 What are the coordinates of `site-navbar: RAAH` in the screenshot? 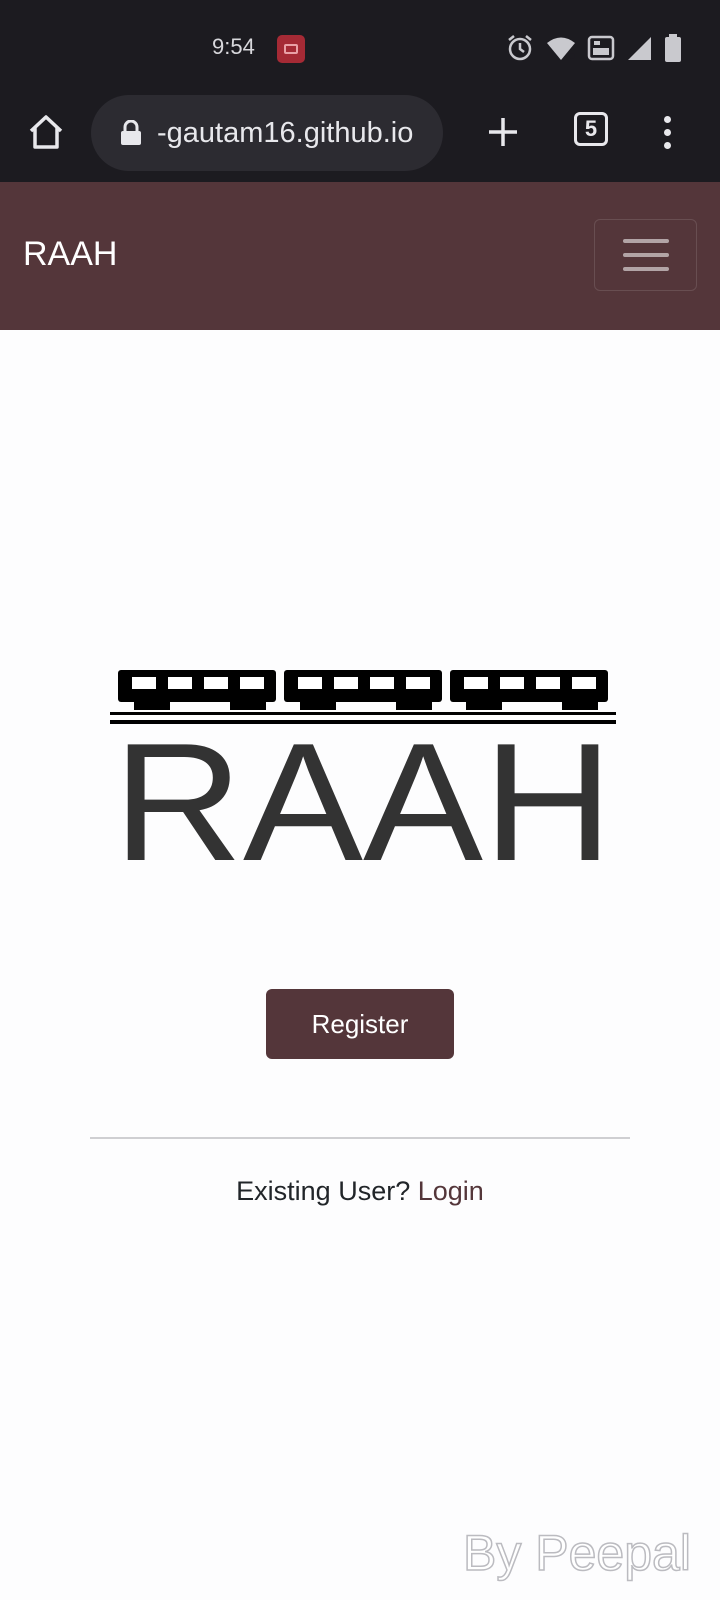 It's located at (360, 256).